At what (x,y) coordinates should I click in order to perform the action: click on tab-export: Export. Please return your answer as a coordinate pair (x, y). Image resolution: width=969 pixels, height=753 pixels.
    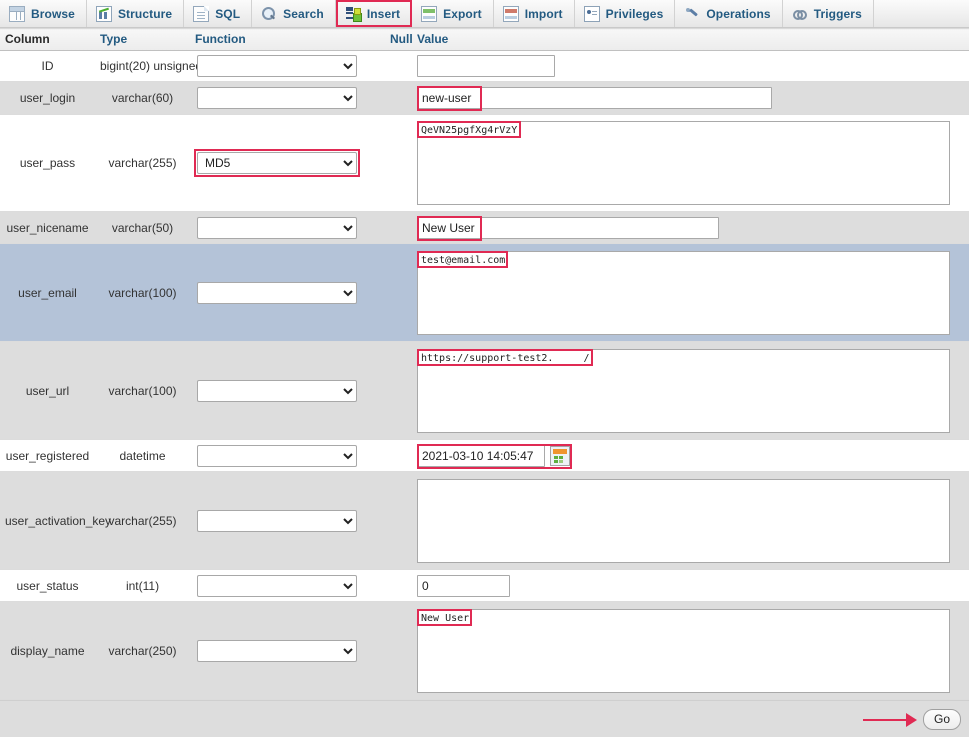
    Looking at the image, I should click on (453, 13).